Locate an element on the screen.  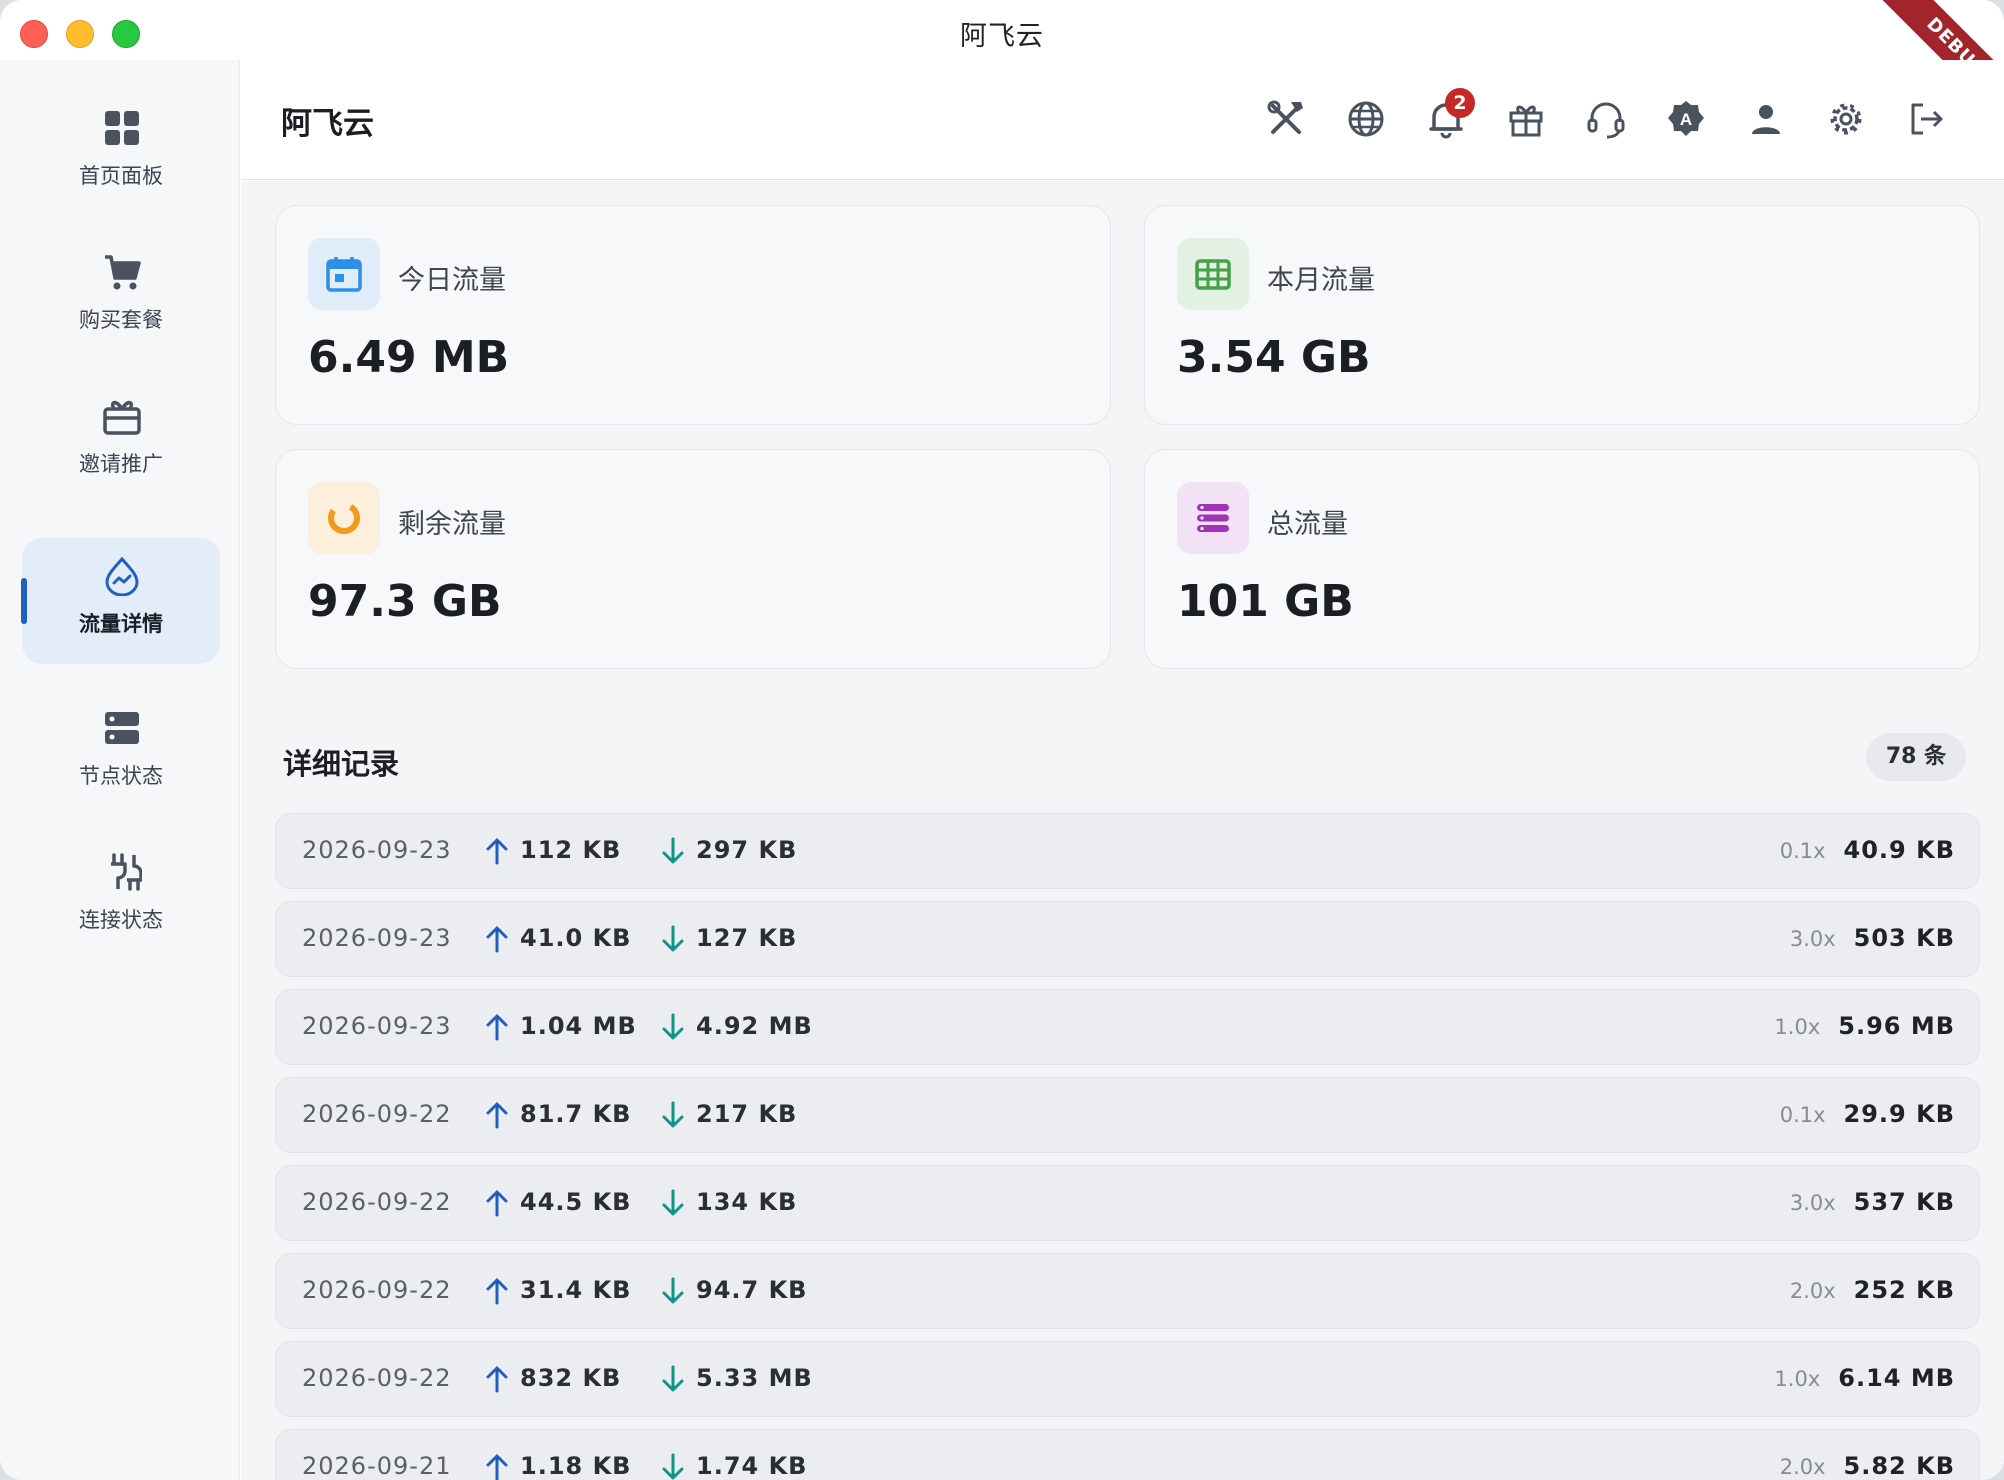
table-row: 2026-09-22 81.7 KB 217 KB 0.1x 29.9 KB is located at coordinates (1127, 1115).